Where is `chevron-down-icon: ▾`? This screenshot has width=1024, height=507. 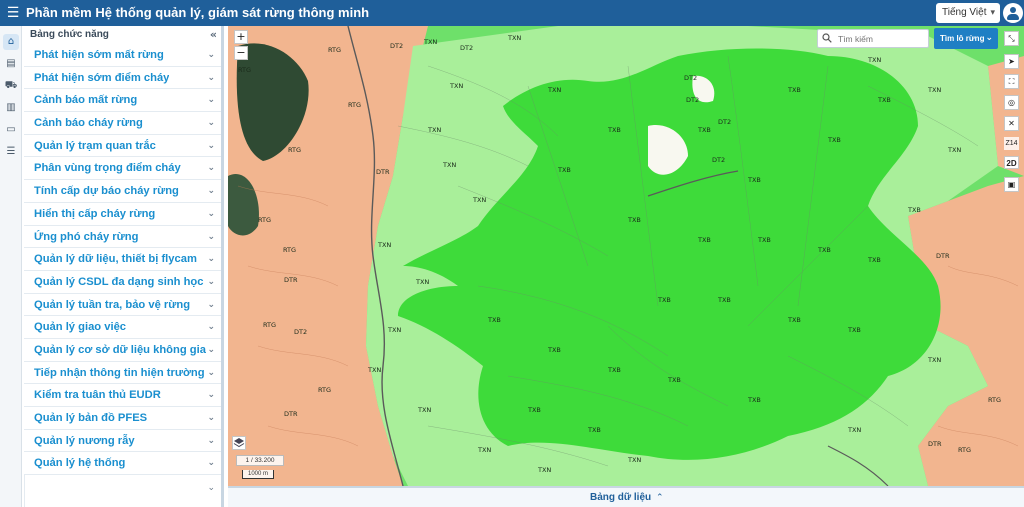 chevron-down-icon: ▾ is located at coordinates (992, 13).